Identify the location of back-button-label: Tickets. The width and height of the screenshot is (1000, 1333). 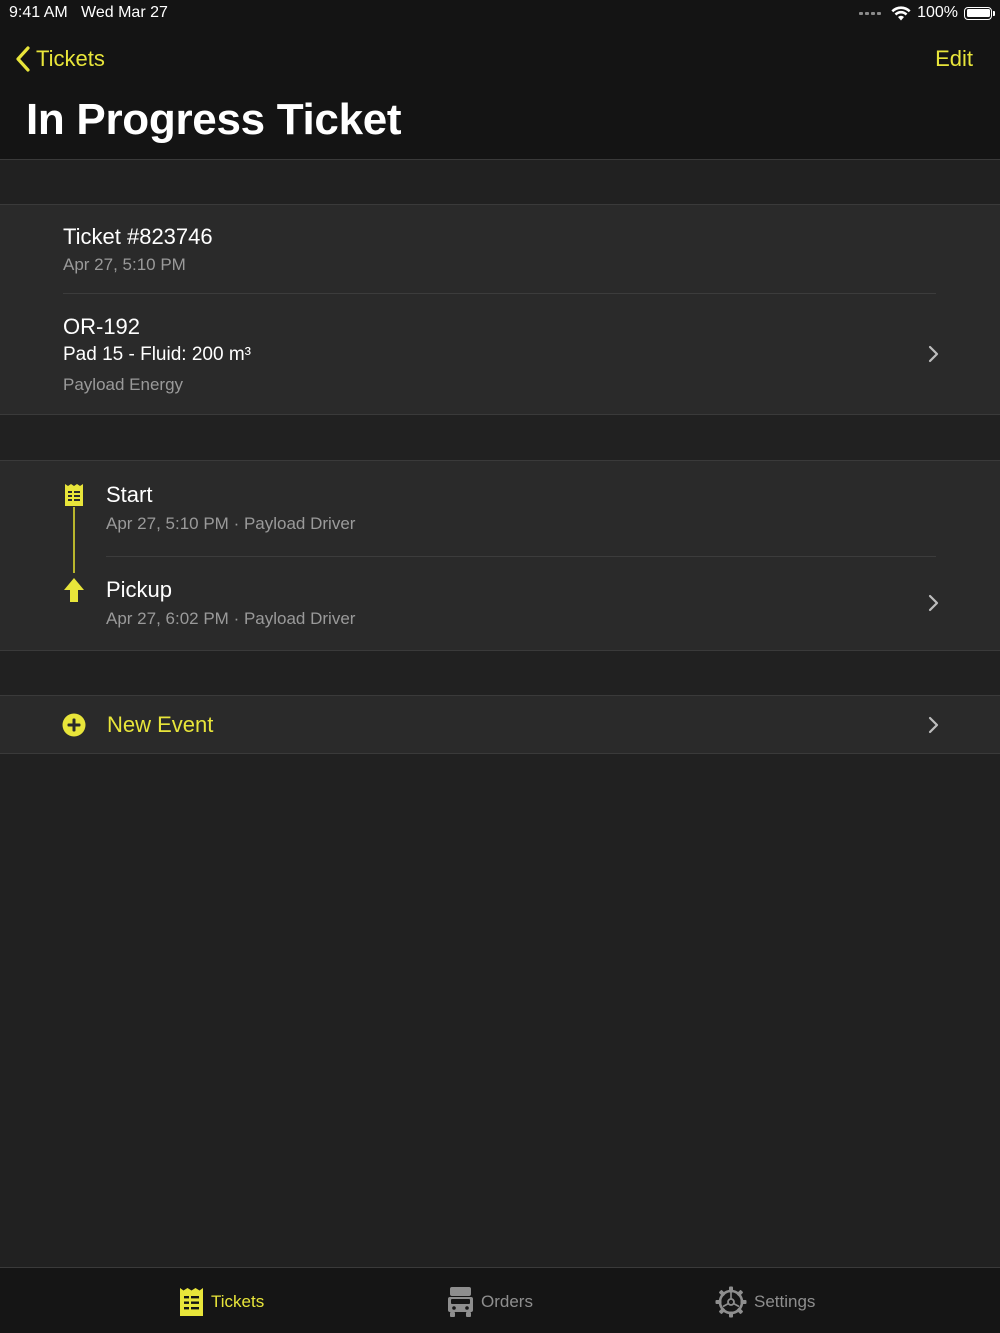
(70, 58).